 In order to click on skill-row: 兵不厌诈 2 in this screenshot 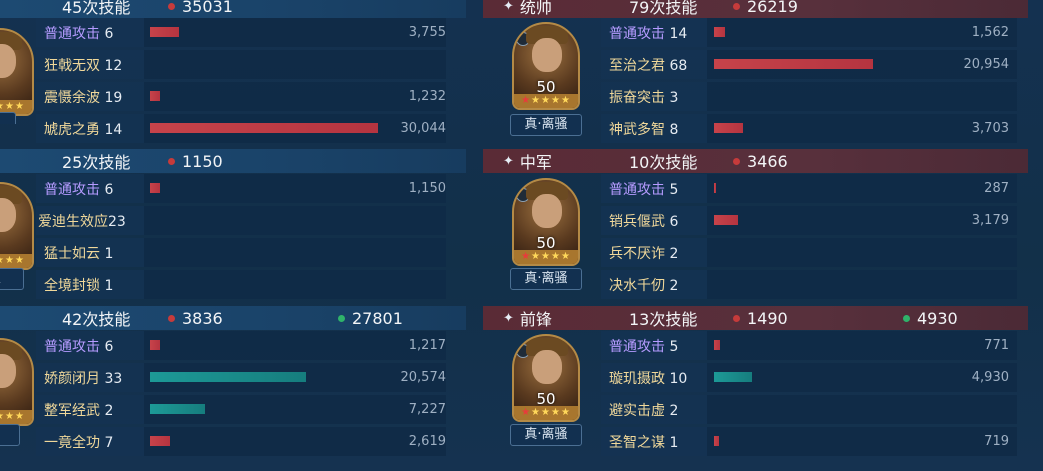, I will do `click(809, 252)`.